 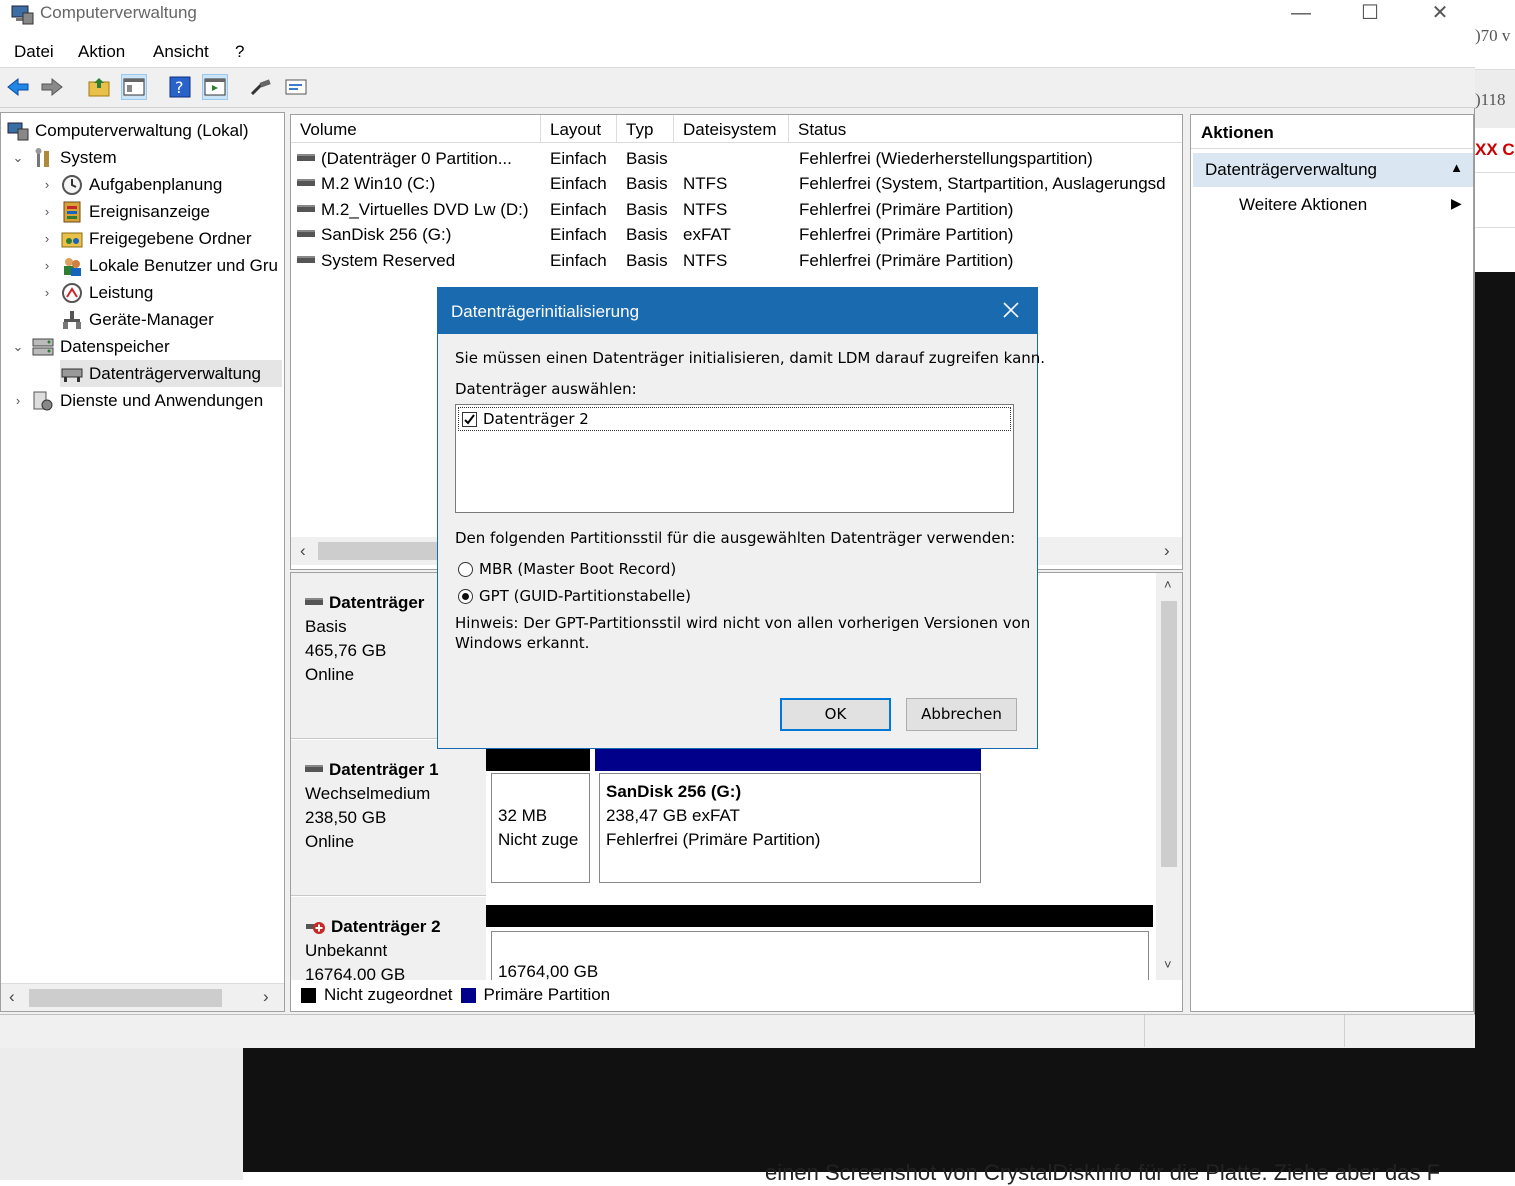 What do you see at coordinates (1303, 205) in the screenshot?
I see `action-weitere-aktionen: Weitere Aktionen` at bounding box center [1303, 205].